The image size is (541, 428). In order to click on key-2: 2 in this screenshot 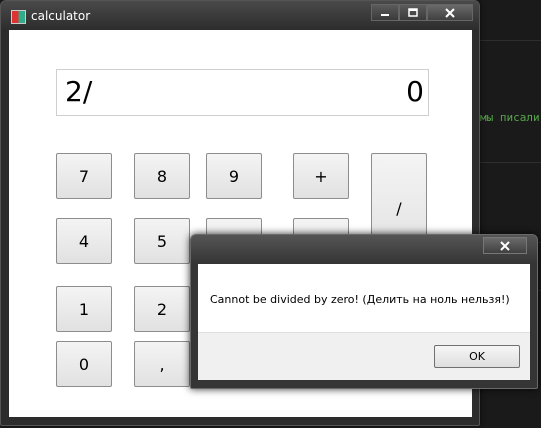, I will do `click(162, 309)`.